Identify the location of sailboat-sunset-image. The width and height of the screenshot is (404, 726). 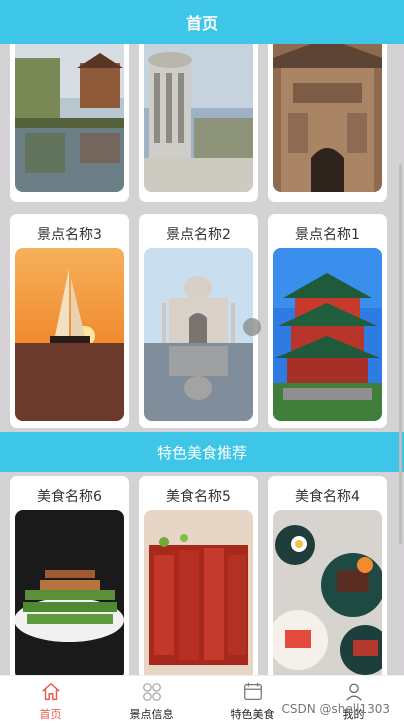
(69, 334).